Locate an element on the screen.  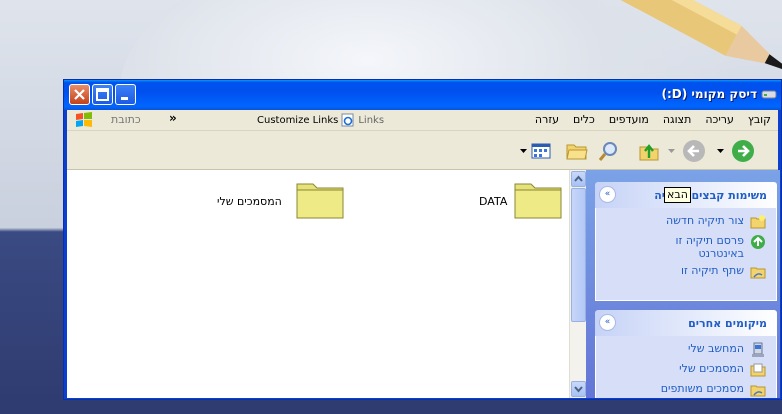
scroll-up-button is located at coordinates (578, 179).